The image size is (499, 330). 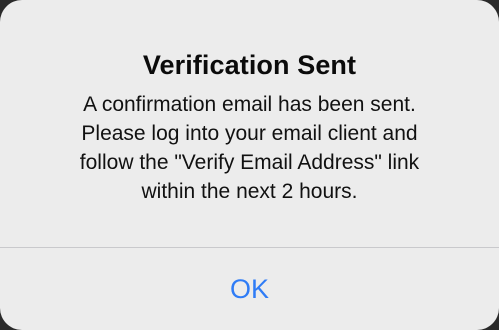 I want to click on alert-message-line: Please log into your email client and, so click(x=249, y=133).